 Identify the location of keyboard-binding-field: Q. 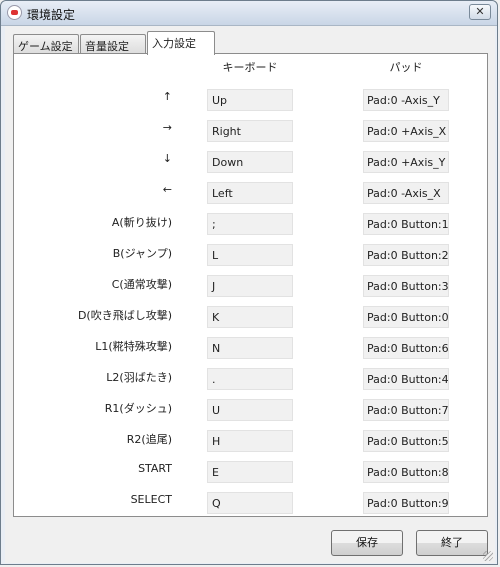
(250, 503).